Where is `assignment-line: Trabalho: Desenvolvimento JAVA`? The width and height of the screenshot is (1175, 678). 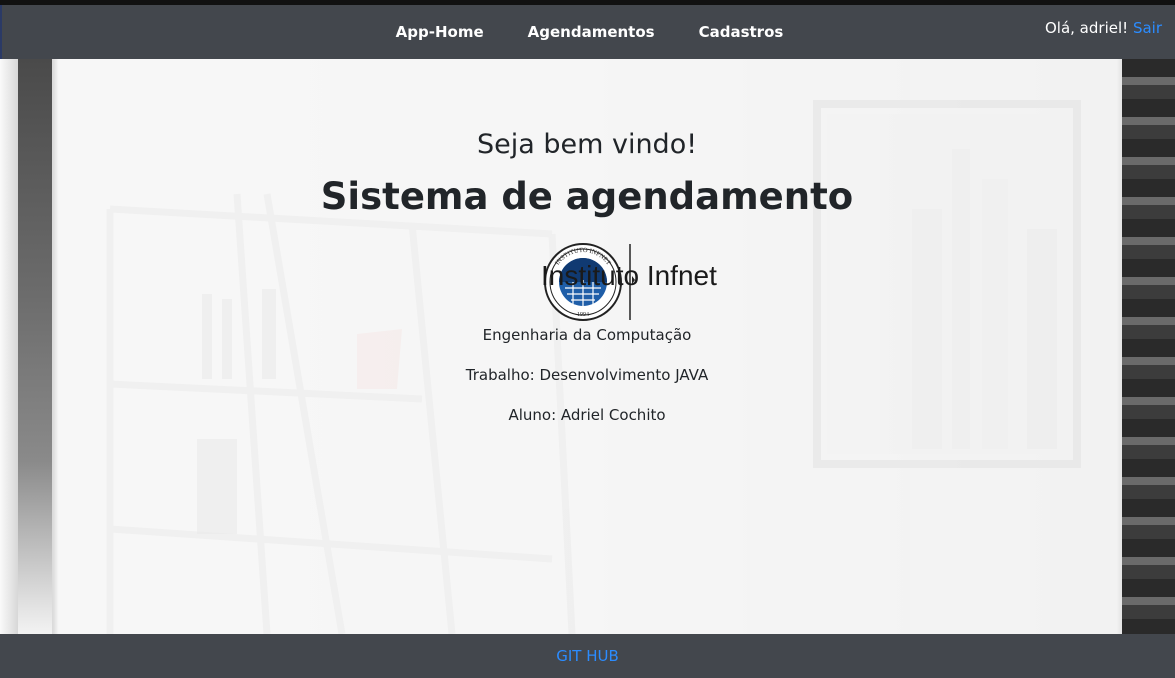
assignment-line: Trabalho: Desenvolvimento JAVA is located at coordinates (587, 375).